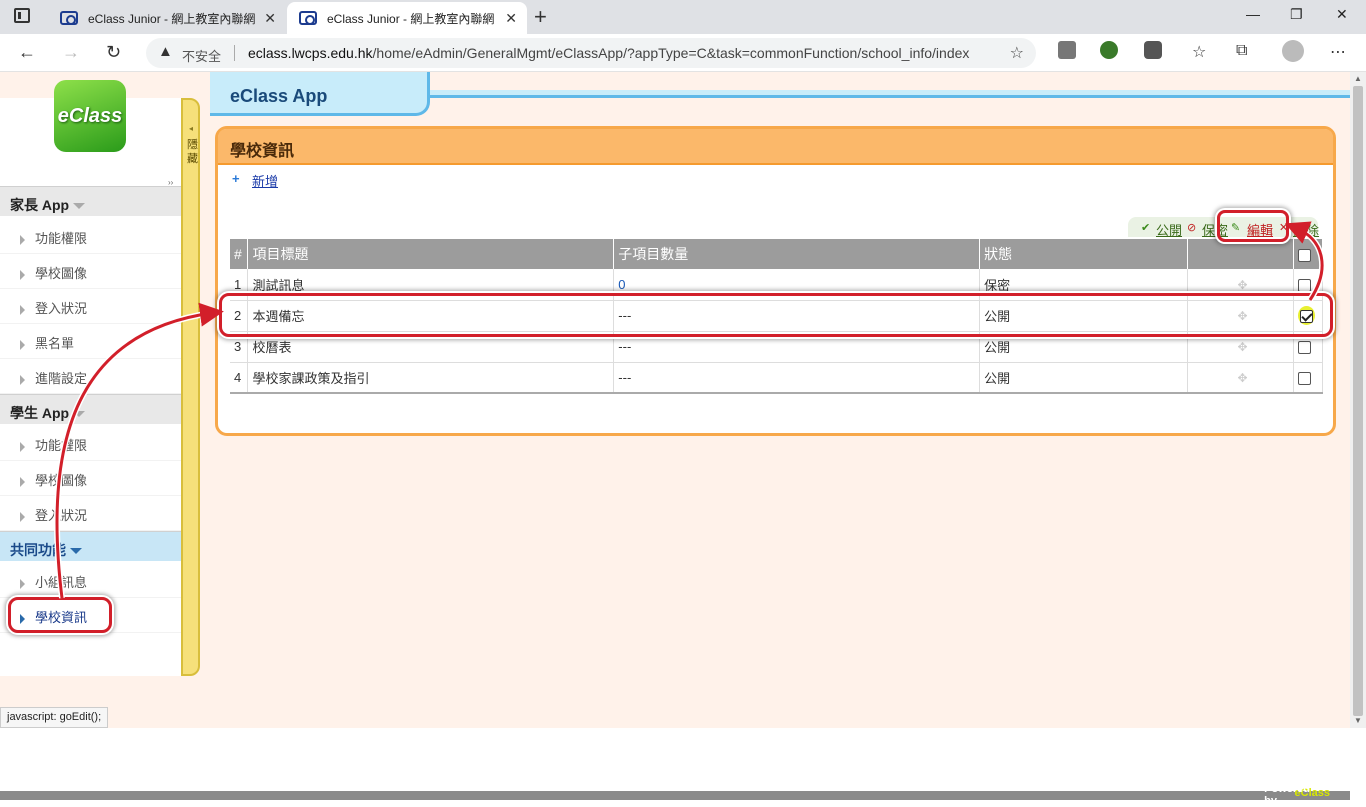  I want to click on table-header-row: # 項目標題 子項目數量 狀態, so click(777, 254).